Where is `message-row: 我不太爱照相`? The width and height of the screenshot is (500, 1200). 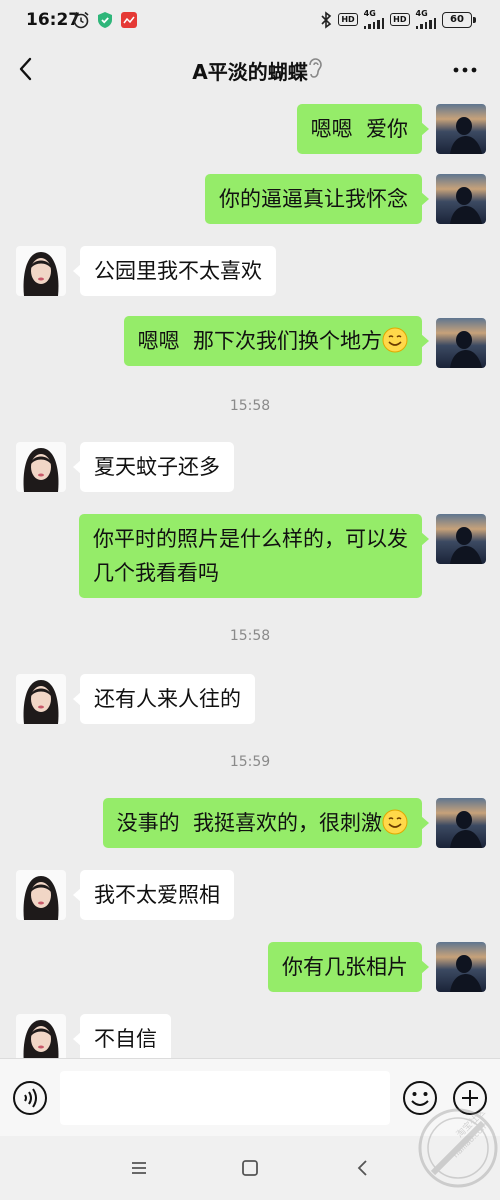 message-row: 我不太爱照相 is located at coordinates (250, 896).